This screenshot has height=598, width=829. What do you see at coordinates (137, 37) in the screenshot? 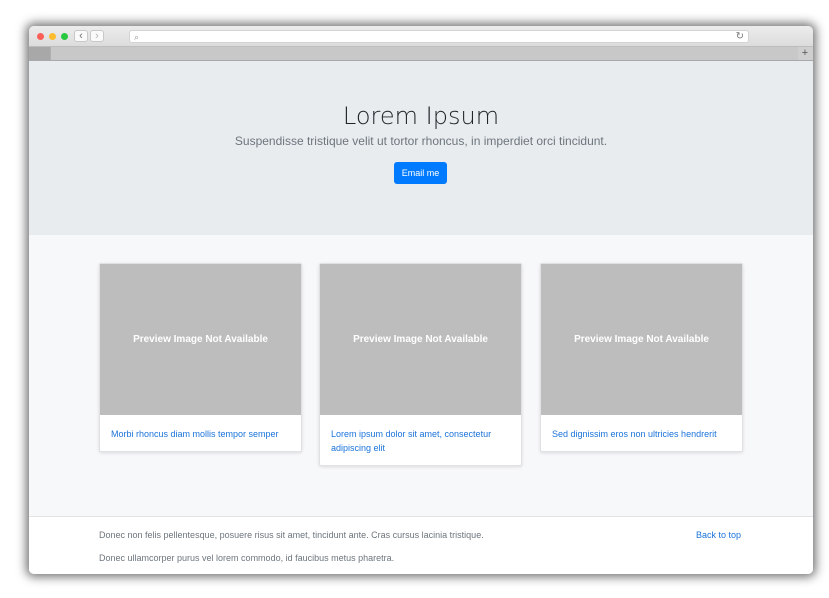
I see `search-icon: ⌕` at bounding box center [137, 37].